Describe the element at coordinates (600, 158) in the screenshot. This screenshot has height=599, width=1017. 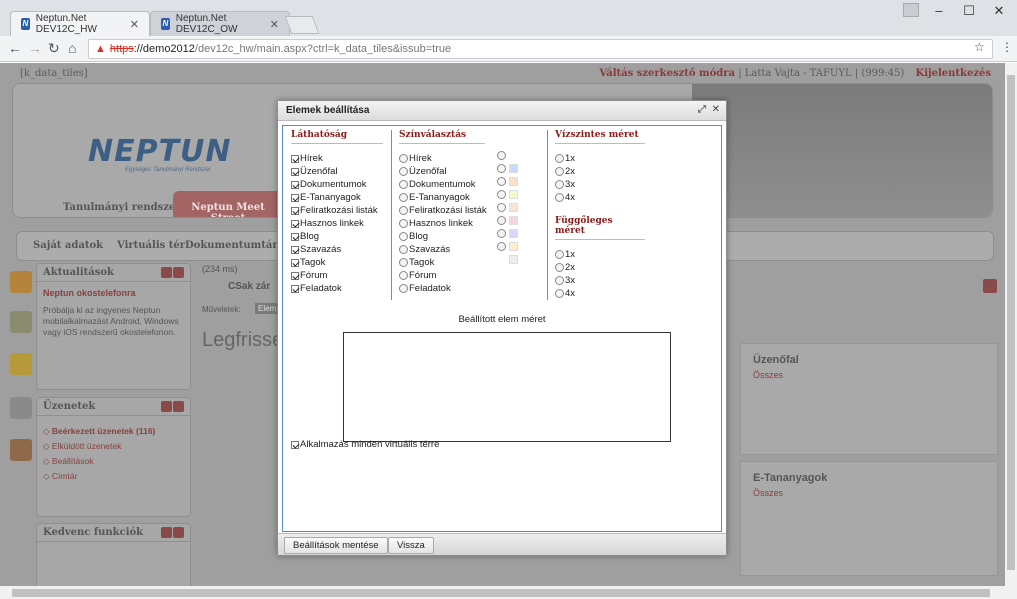
I see `hsize-option: 1x` at that location.